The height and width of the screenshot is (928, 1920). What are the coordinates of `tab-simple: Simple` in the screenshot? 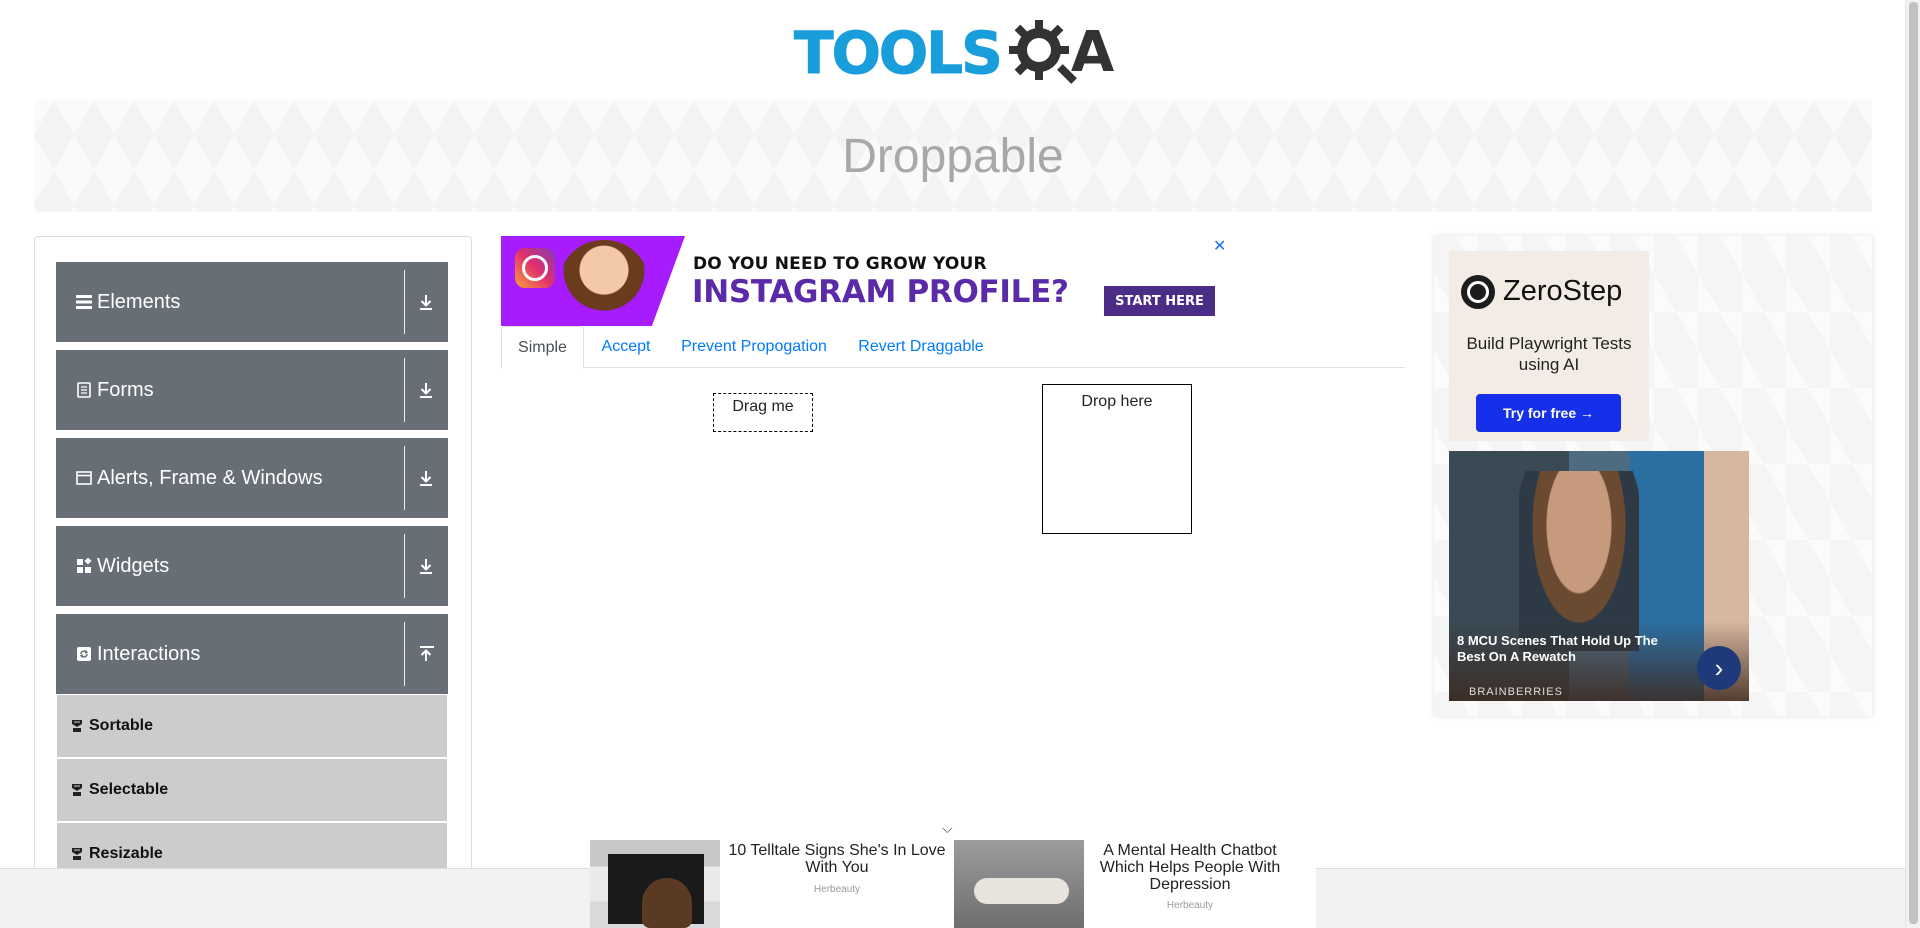 It's located at (542, 347).